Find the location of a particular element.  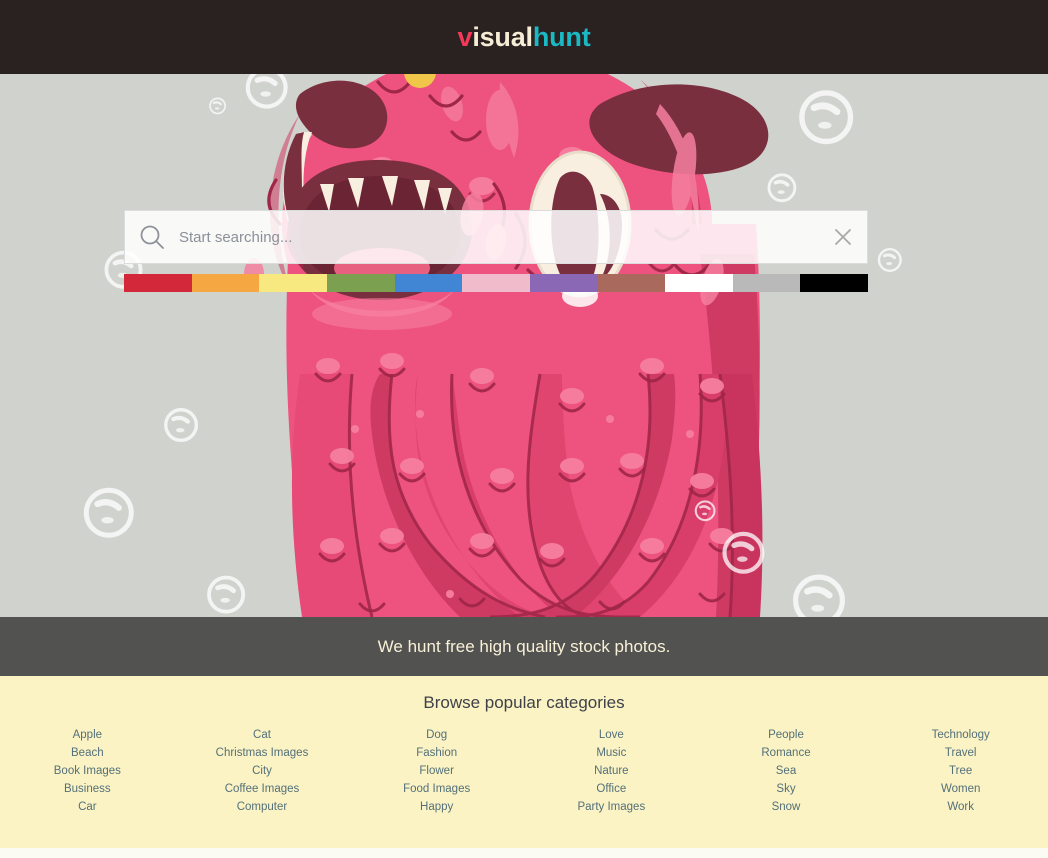

category-column-4: Love Music Nature Office Party Images is located at coordinates (611, 771).